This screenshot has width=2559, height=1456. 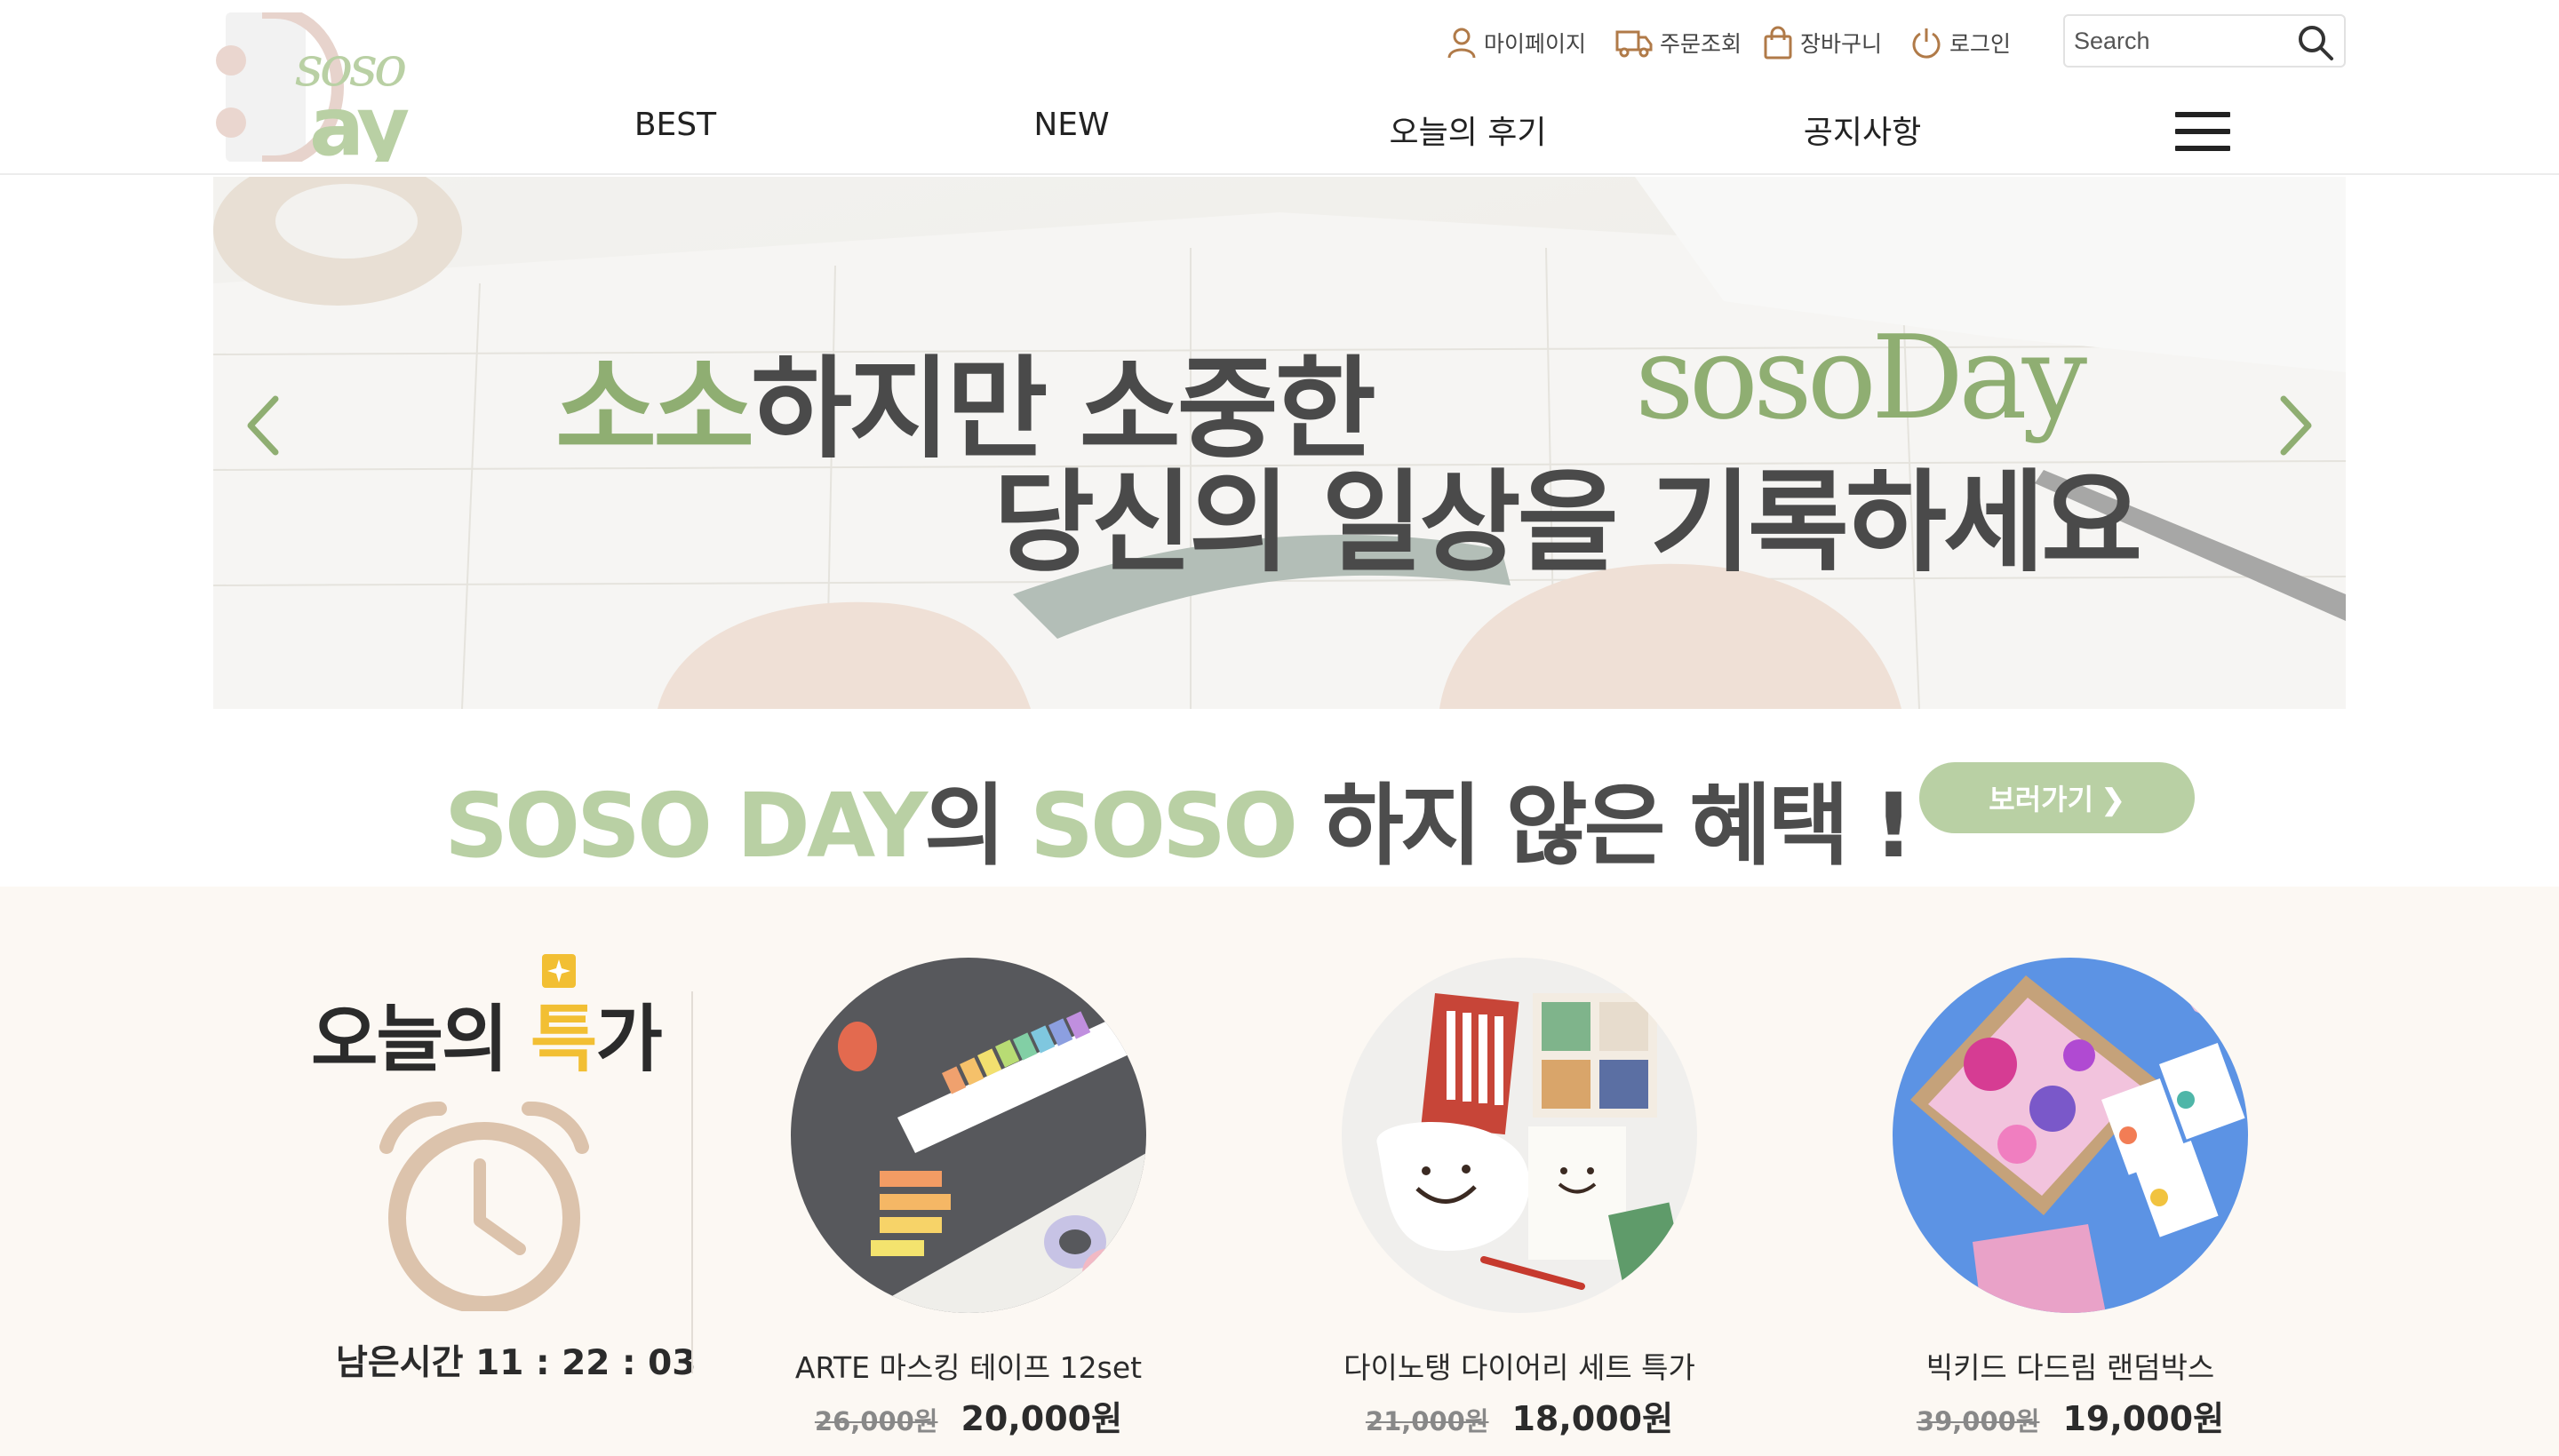 I want to click on order-lookup-link: 주문조회, so click(x=1678, y=42).